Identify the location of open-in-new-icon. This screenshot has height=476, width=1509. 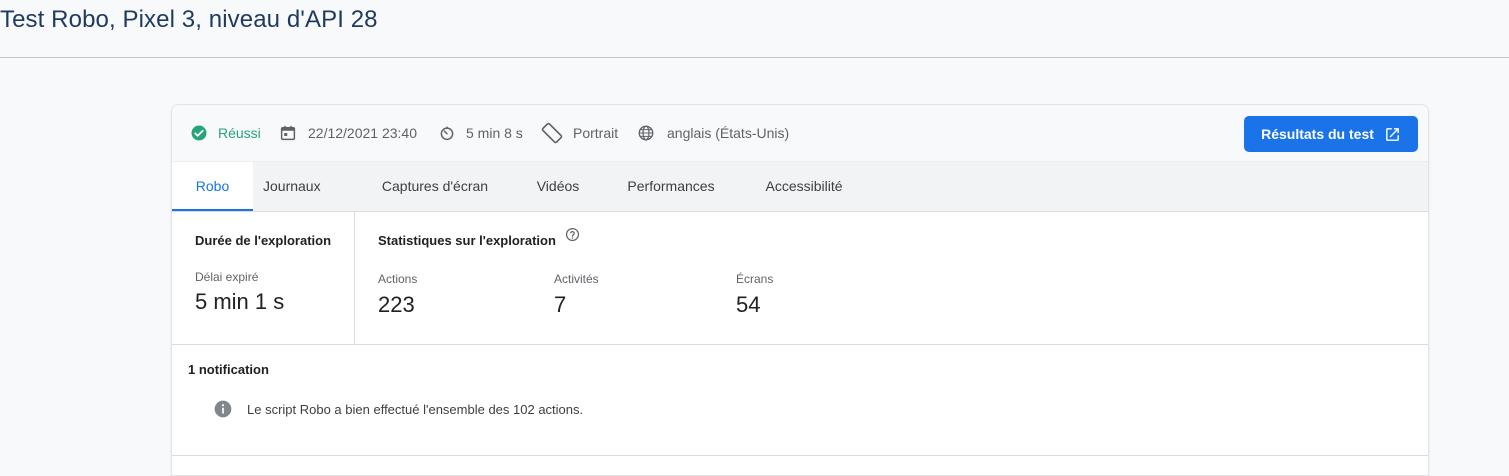
(1392, 134).